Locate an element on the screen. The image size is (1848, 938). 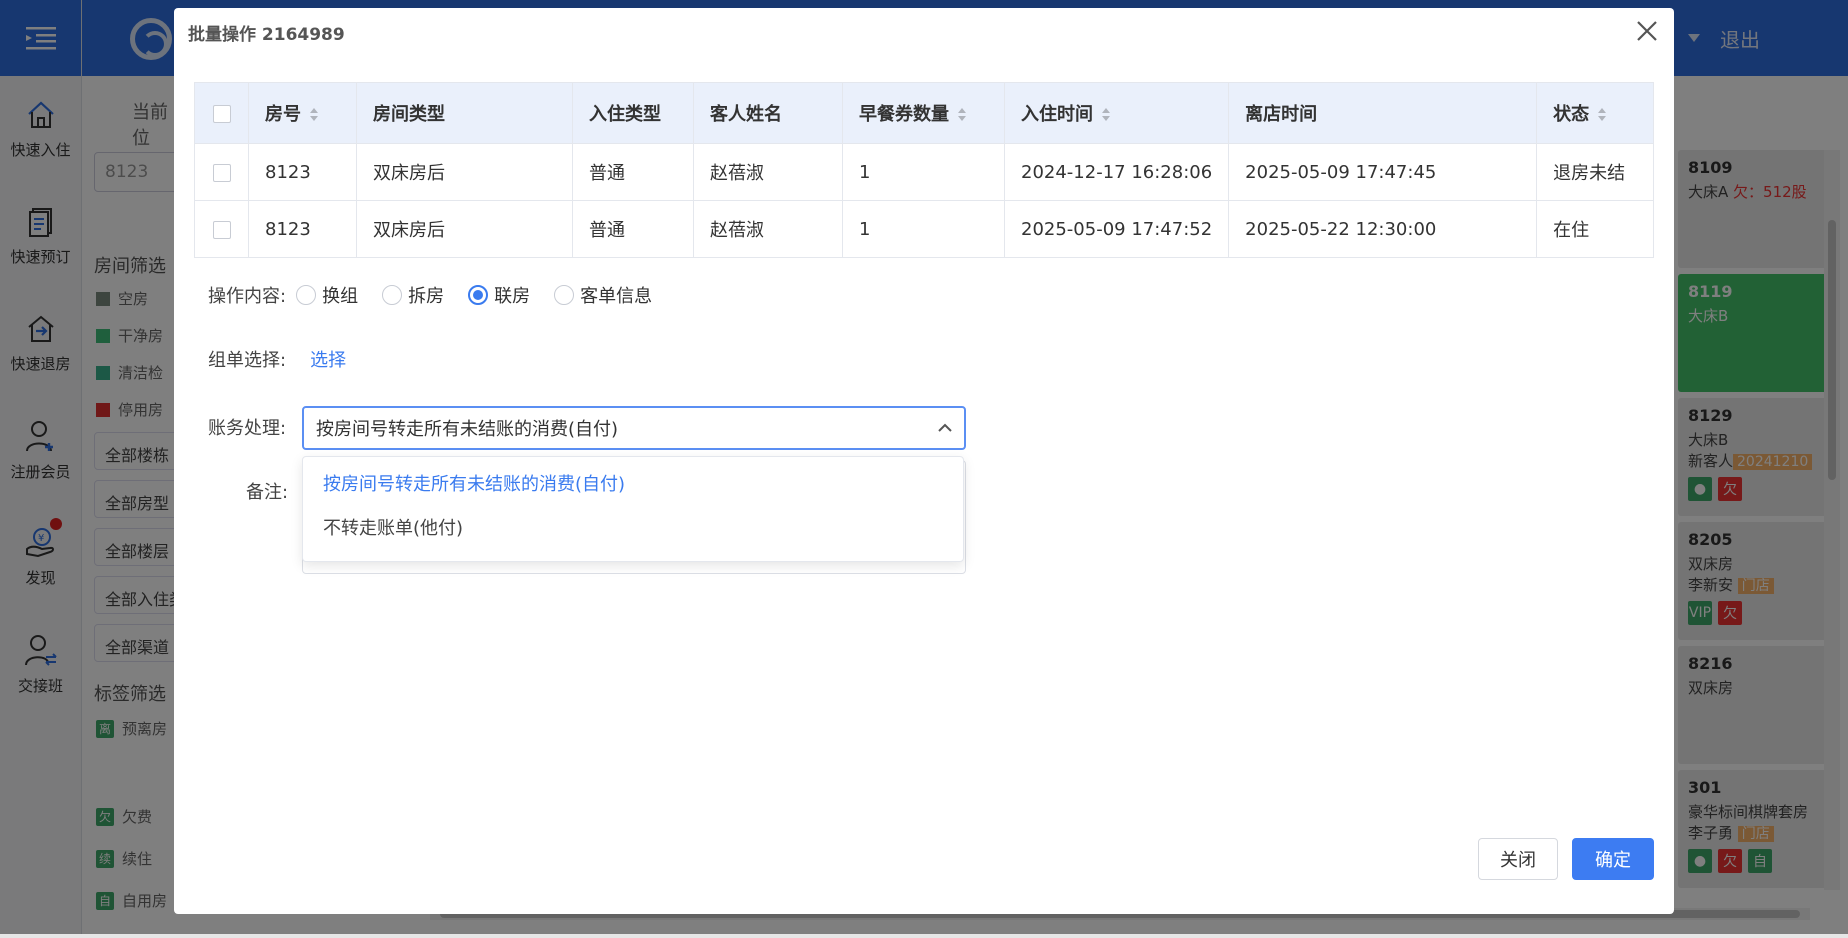
col-breakfast-count: 早餐券数量 is located at coordinates (923, 113).